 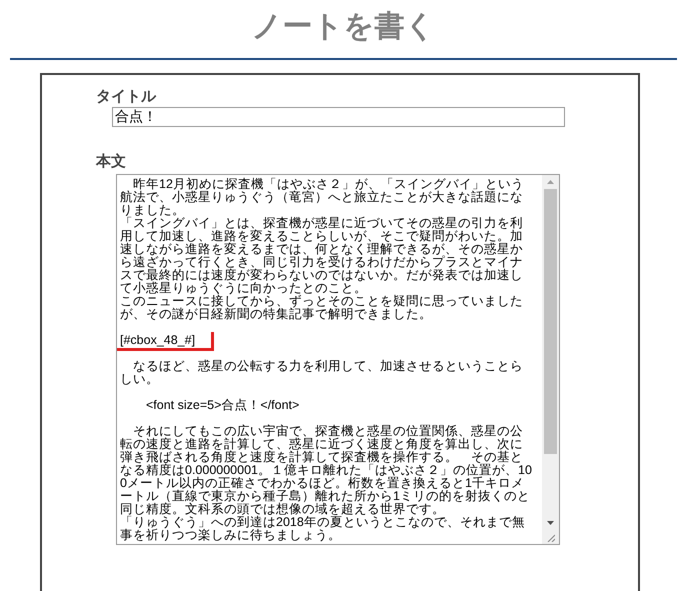 I want to click on scroll-thumb, so click(x=550, y=321).